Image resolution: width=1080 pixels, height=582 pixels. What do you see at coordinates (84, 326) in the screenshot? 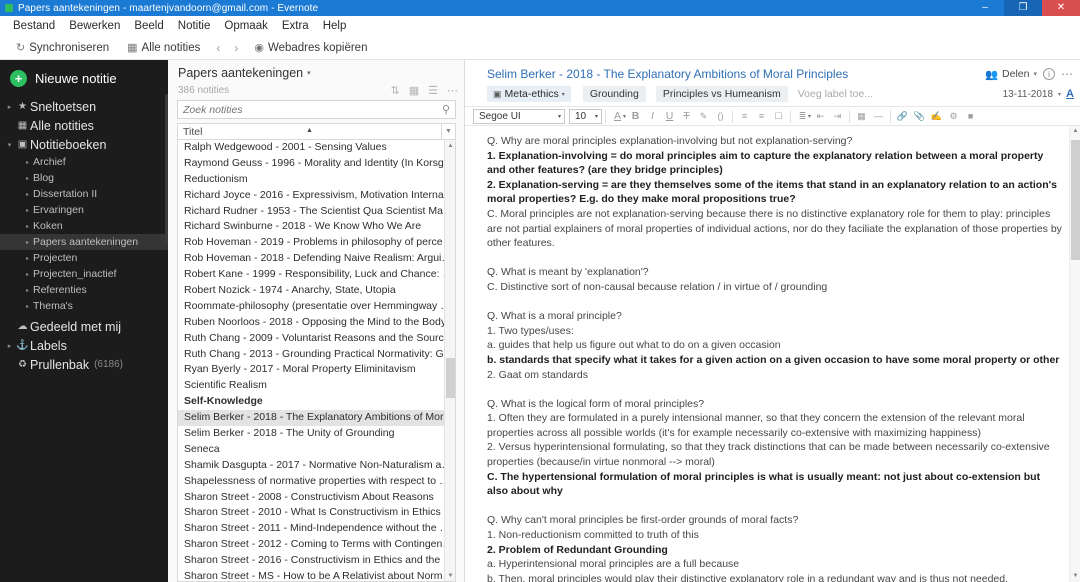
I see `sidebar-item-gedeeld-met-mij: ☁ Gedeeld met mij` at bounding box center [84, 326].